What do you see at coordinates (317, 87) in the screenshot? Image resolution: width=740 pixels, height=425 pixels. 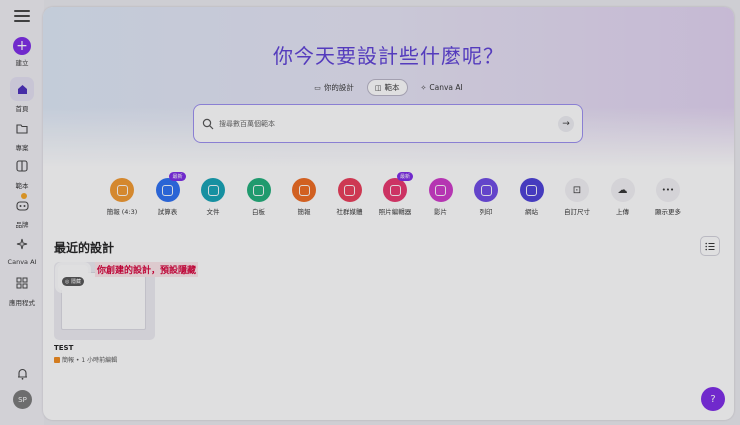 I see `folder-icon: ▭` at bounding box center [317, 87].